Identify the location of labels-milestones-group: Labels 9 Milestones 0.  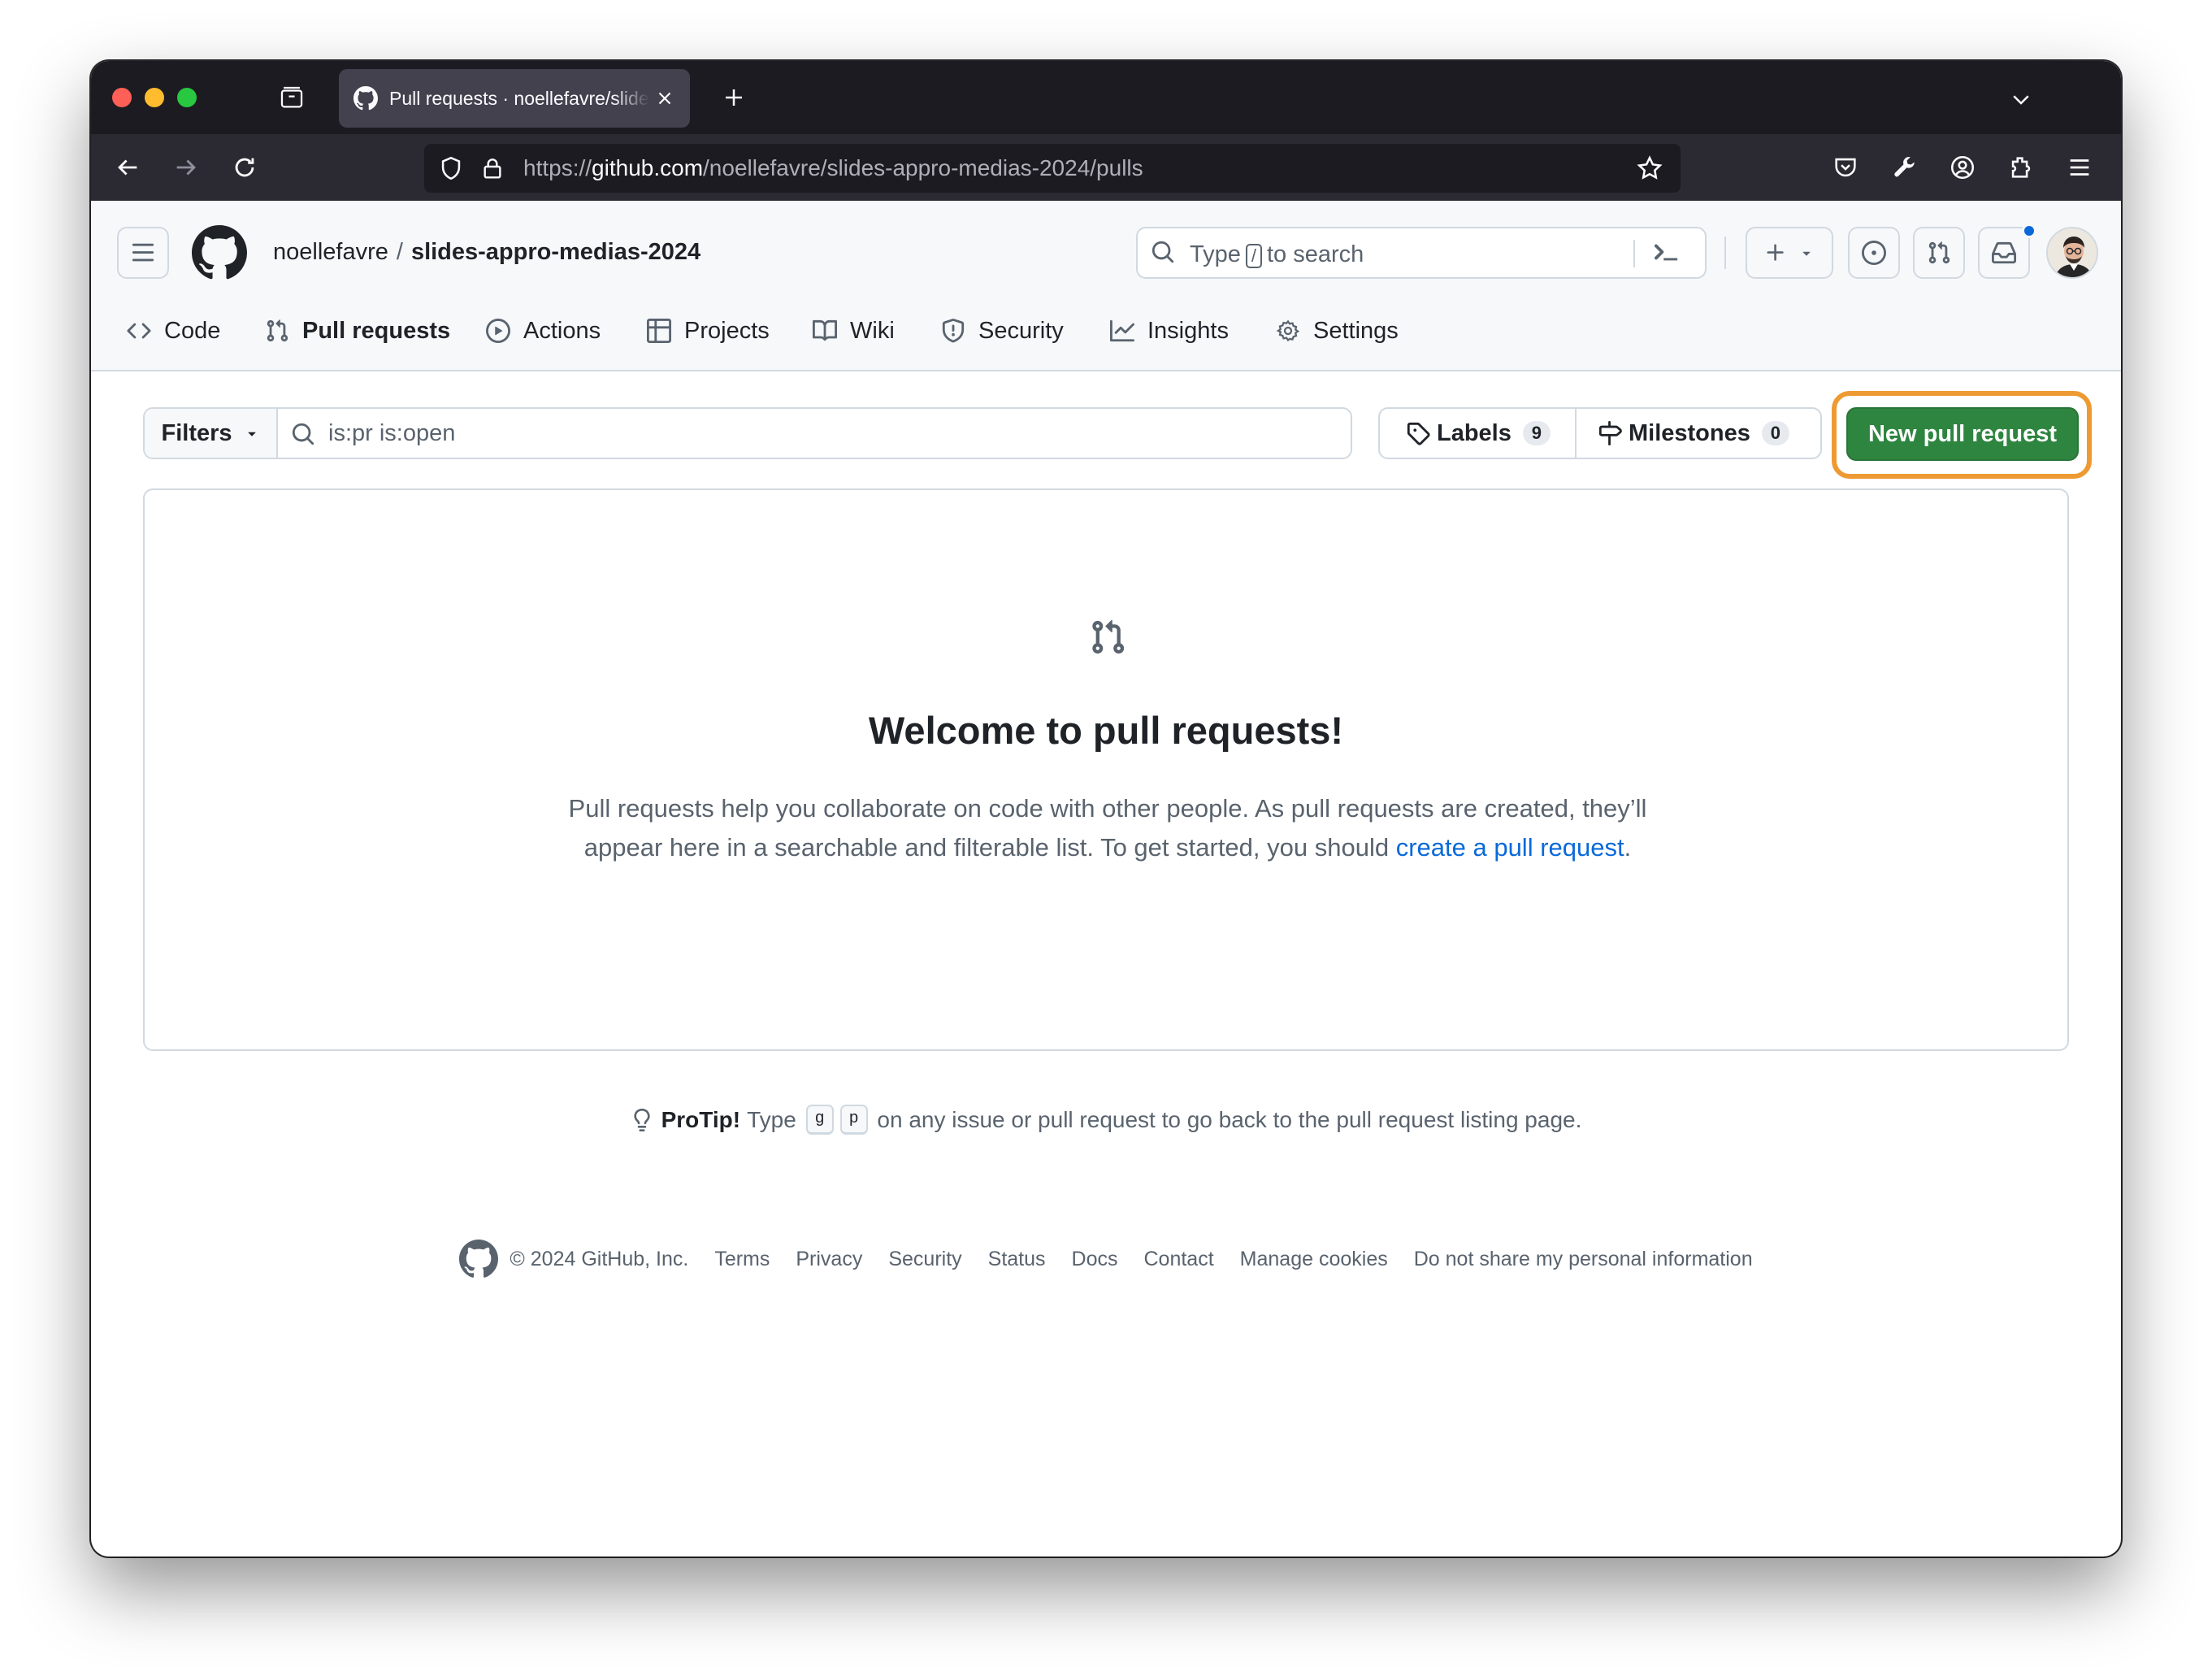
(1600, 433).